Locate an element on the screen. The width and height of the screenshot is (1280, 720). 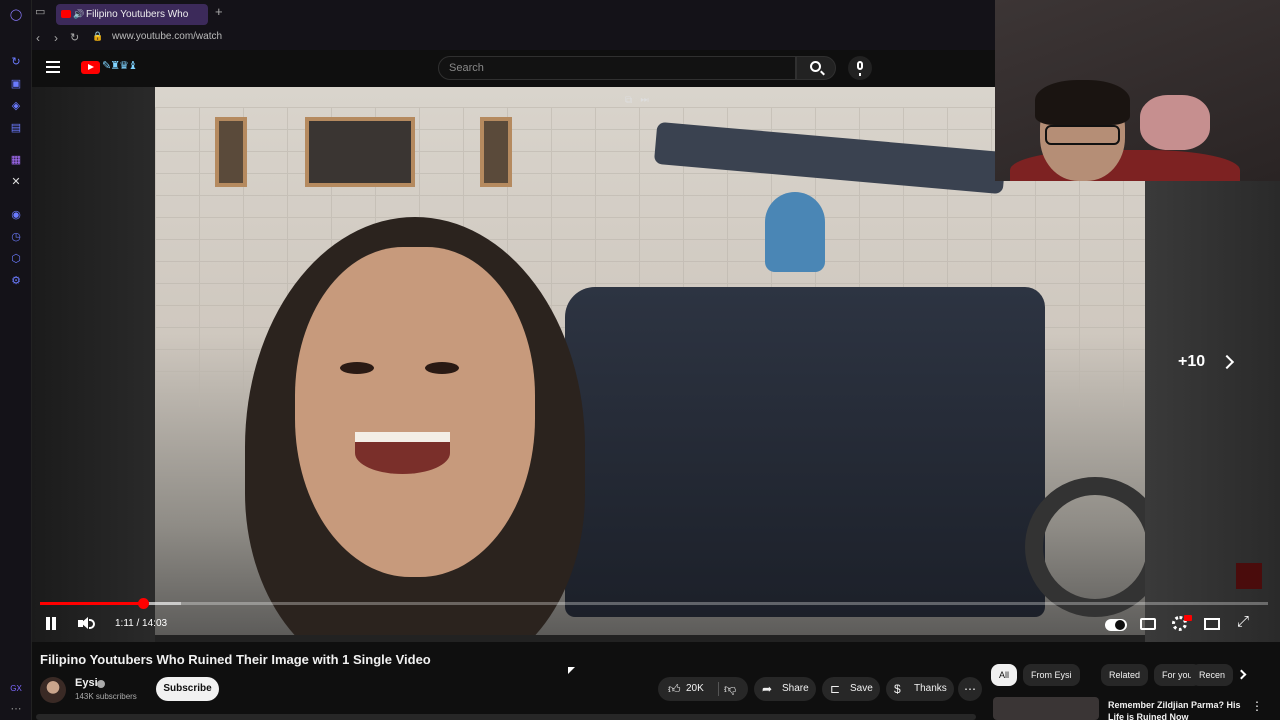
theater-mode-icon is located at coordinates (1212, 624).